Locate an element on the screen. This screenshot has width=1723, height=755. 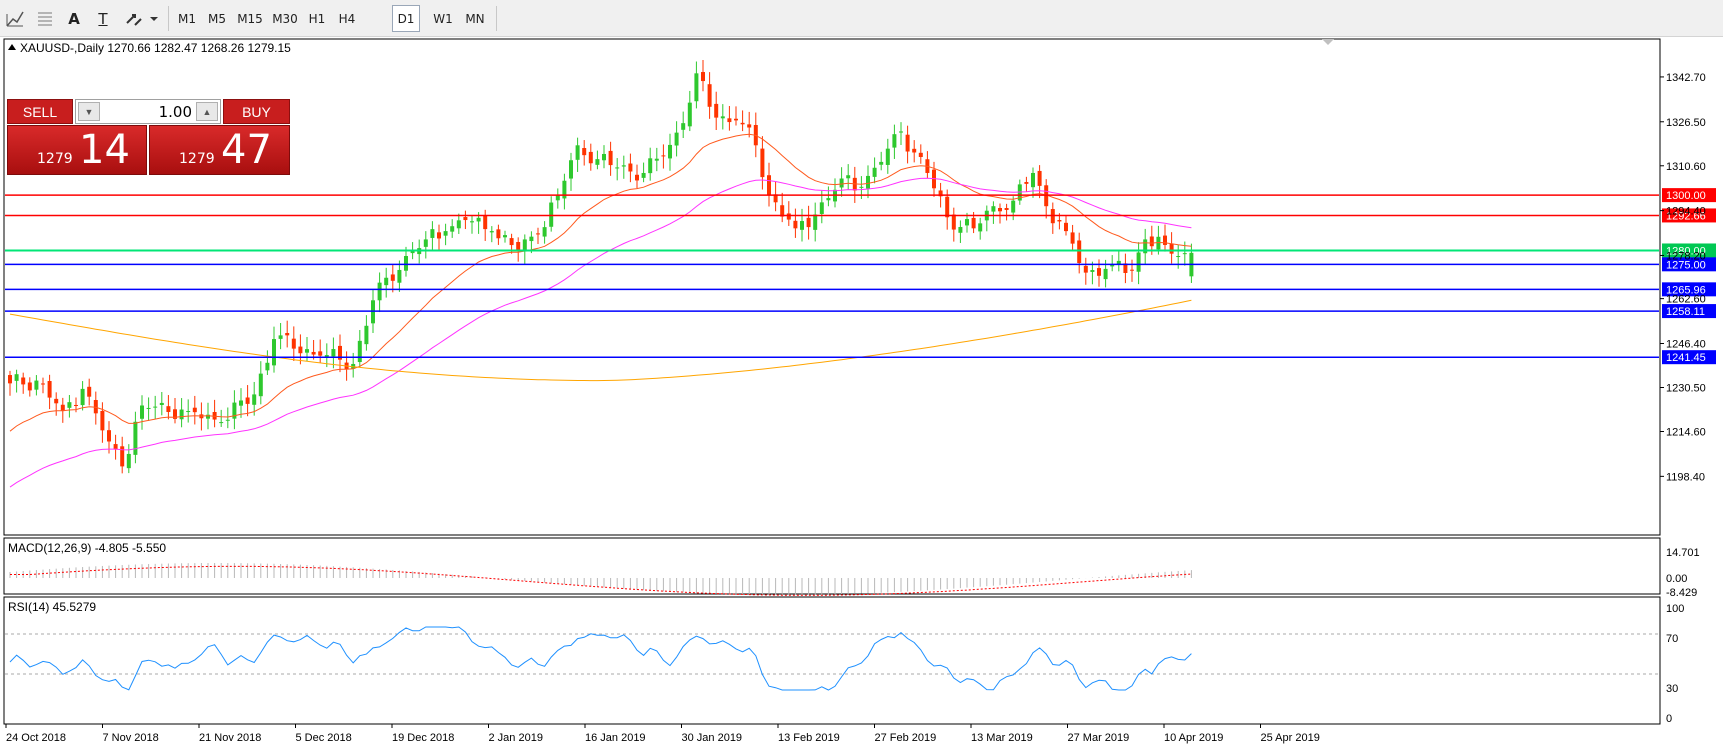
sell-price-pips: 14 is located at coordinates (104, 150).